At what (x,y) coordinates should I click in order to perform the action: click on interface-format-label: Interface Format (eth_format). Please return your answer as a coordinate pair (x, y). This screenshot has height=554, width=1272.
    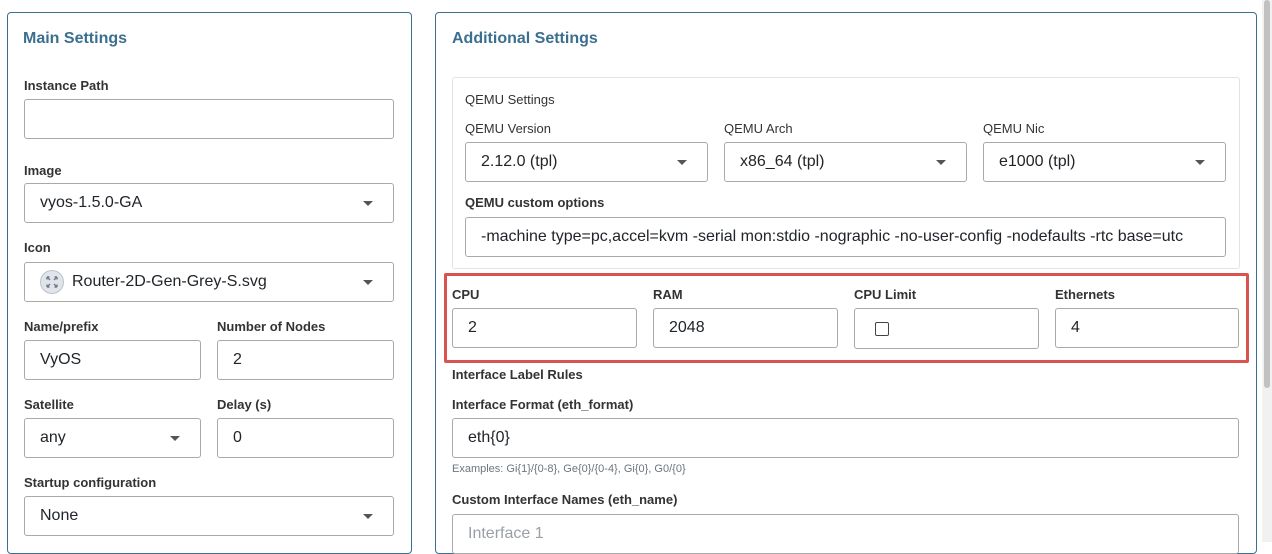
    Looking at the image, I should click on (543, 404).